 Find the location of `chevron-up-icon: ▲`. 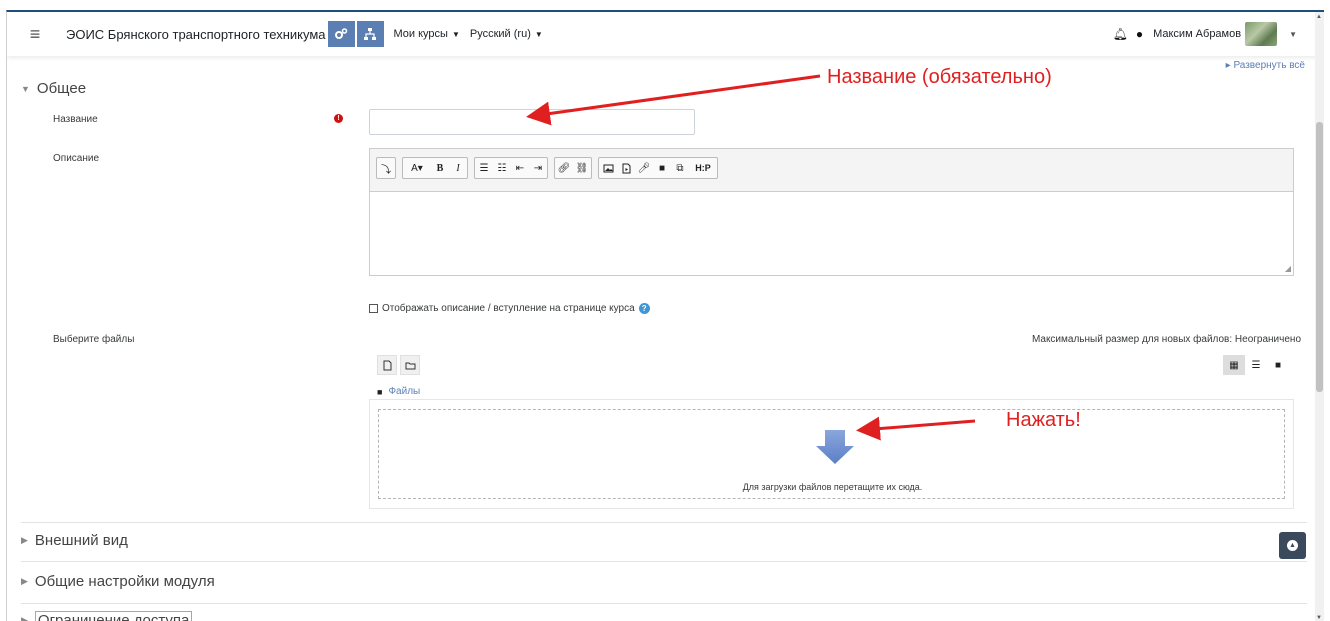

chevron-up-icon: ▲ is located at coordinates (1292, 545).